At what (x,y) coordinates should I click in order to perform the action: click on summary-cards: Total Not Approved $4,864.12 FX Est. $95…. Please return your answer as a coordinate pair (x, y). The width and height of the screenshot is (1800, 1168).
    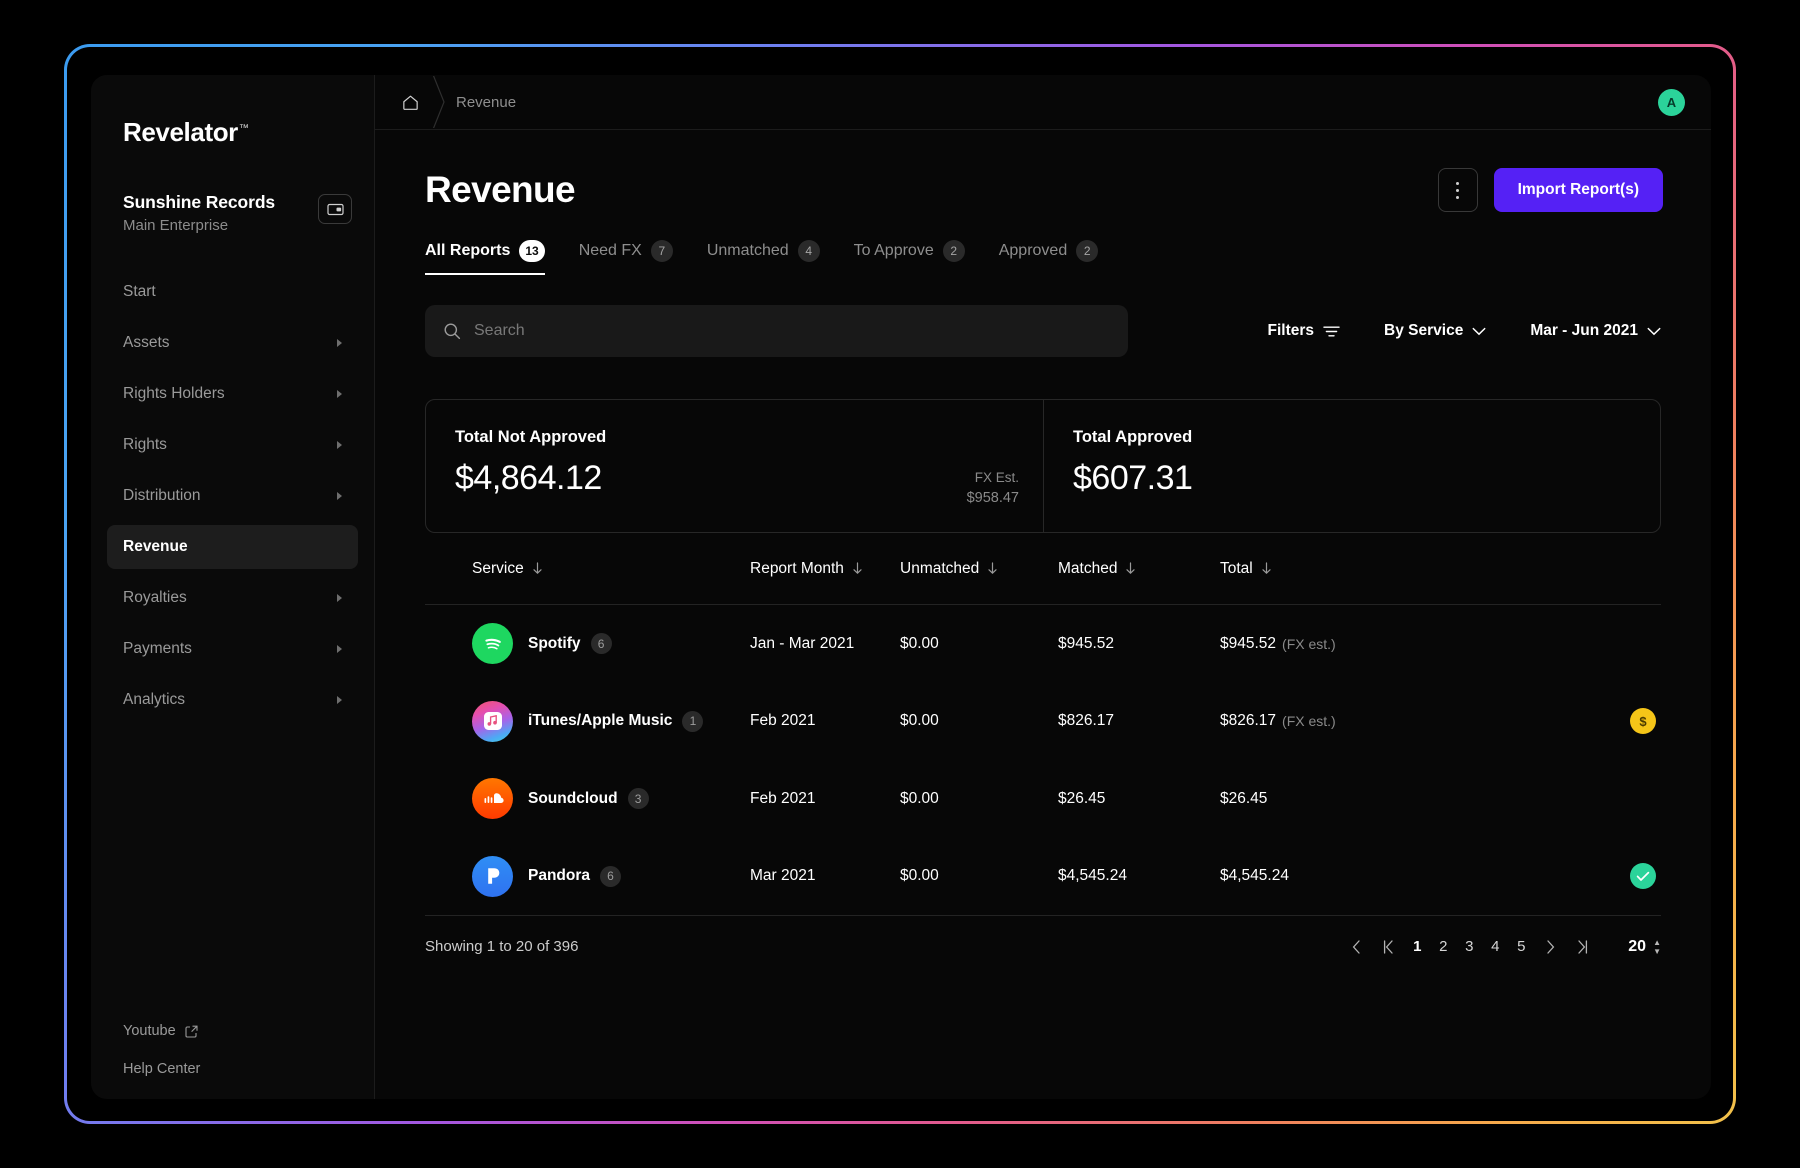
    Looking at the image, I should click on (1043, 466).